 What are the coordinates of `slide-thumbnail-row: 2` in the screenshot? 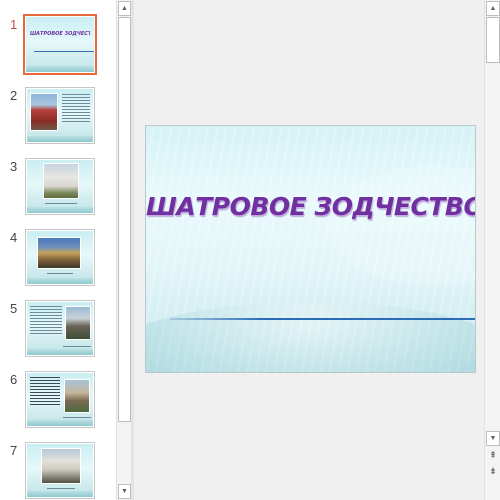 It's located at (58, 116).